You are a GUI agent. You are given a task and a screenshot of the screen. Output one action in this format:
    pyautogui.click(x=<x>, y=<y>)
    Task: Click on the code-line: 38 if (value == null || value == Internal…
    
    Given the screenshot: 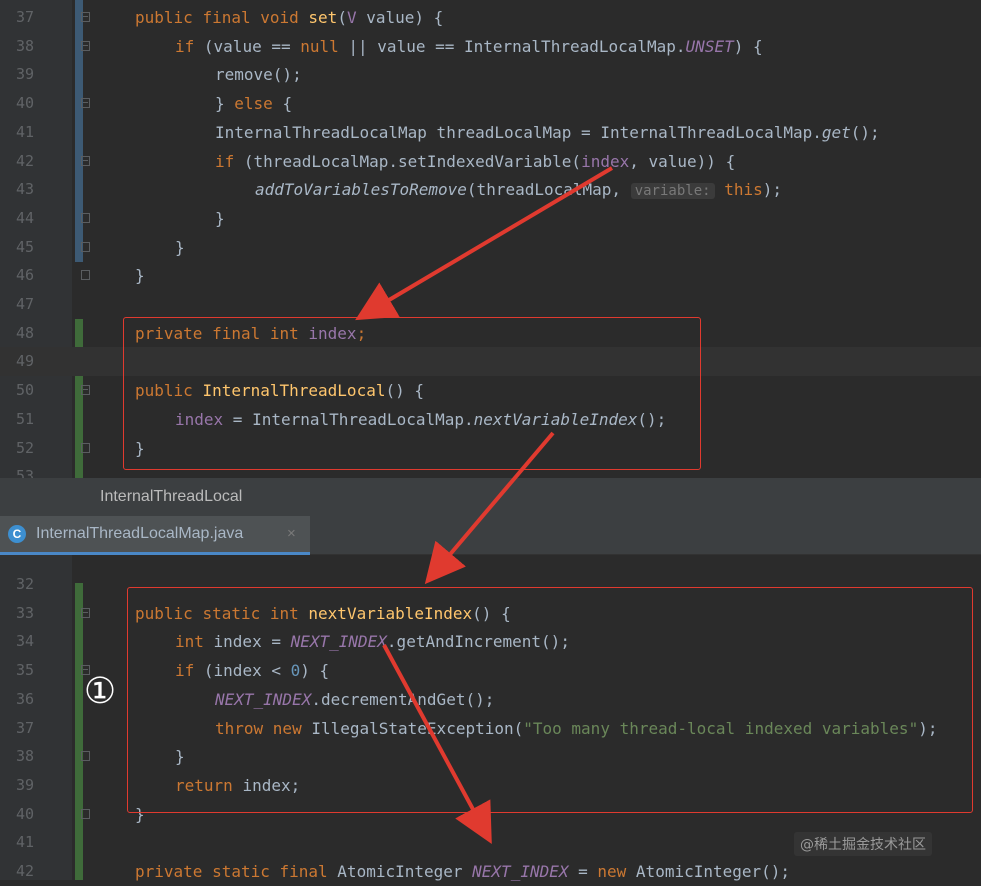 What is the action you would take?
    pyautogui.click(x=490, y=46)
    